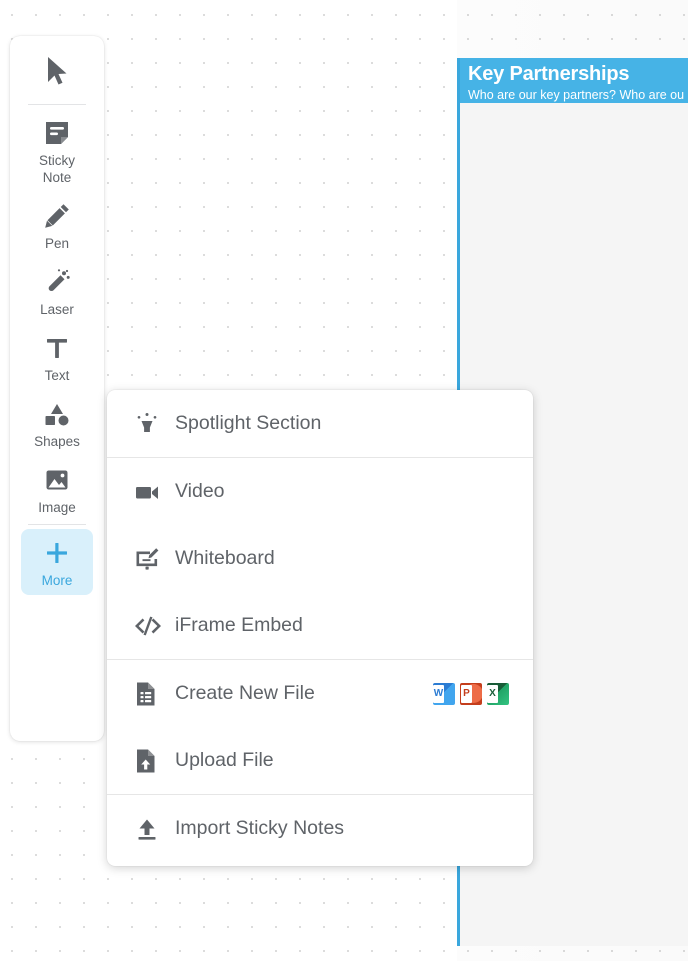 The width and height of the screenshot is (688, 961). Describe the element at coordinates (150, 559) in the screenshot. I see `whiteboard-icon` at that location.